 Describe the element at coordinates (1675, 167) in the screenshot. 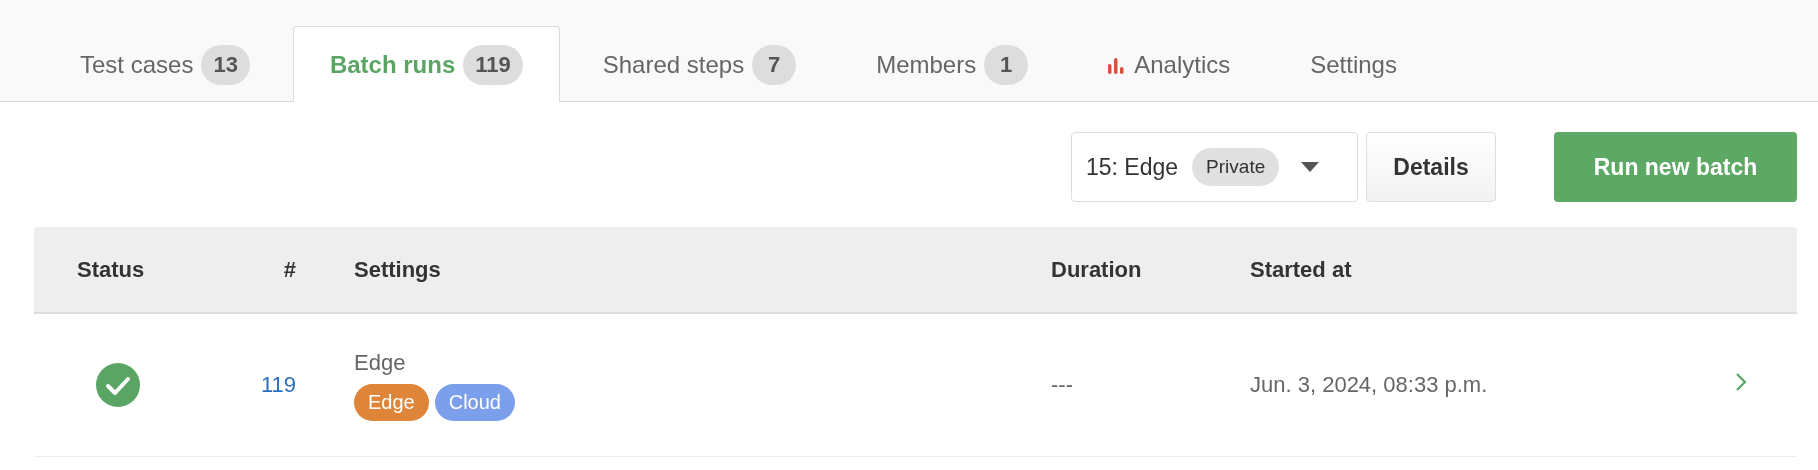

I see `run-new-batch-button: Run new batch` at that location.